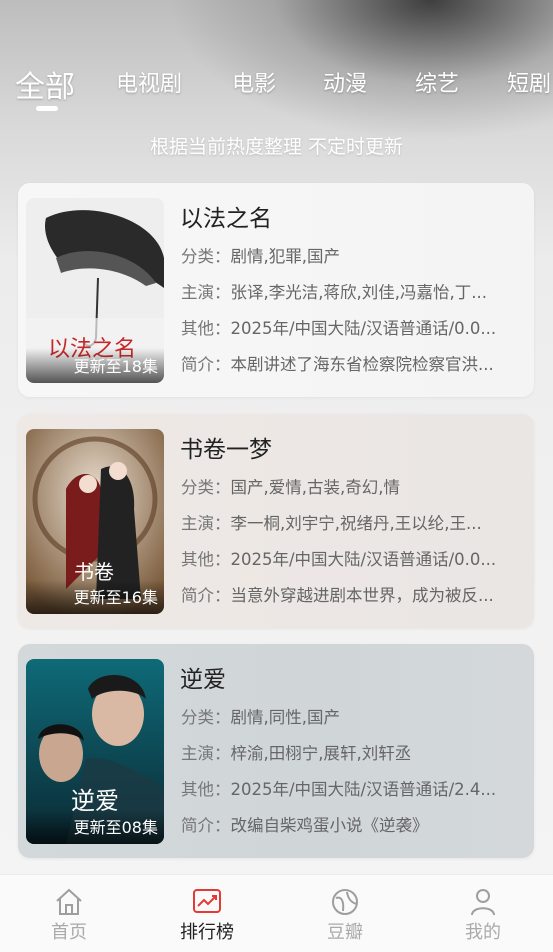 This screenshot has width=553, height=952. Describe the element at coordinates (47, 108) in the screenshot. I see `active-tab-indicator` at that location.